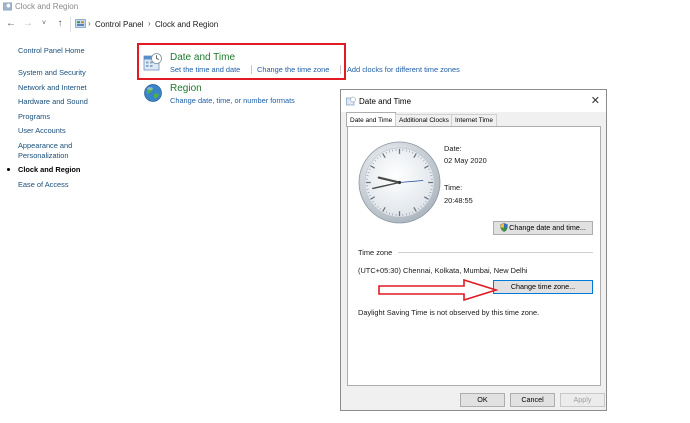 This screenshot has width=690, height=423. I want to click on sidebar-item-network-internet: Network and Internet, so click(52, 87).